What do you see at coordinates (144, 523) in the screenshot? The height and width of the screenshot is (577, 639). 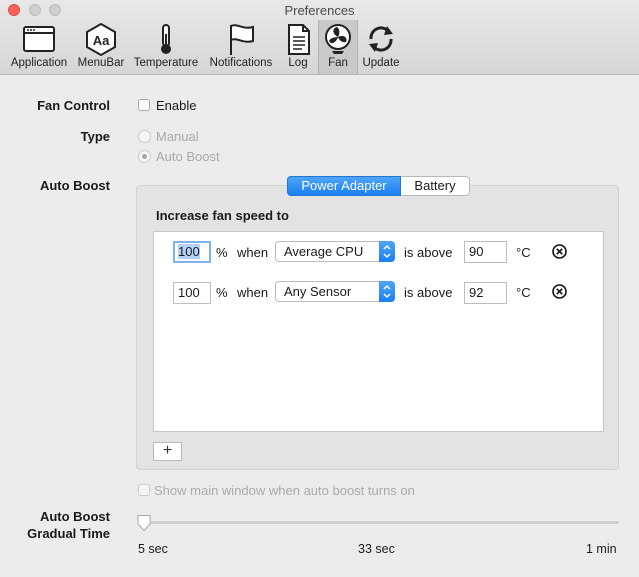 I see `gradual-time-slider-knob` at bounding box center [144, 523].